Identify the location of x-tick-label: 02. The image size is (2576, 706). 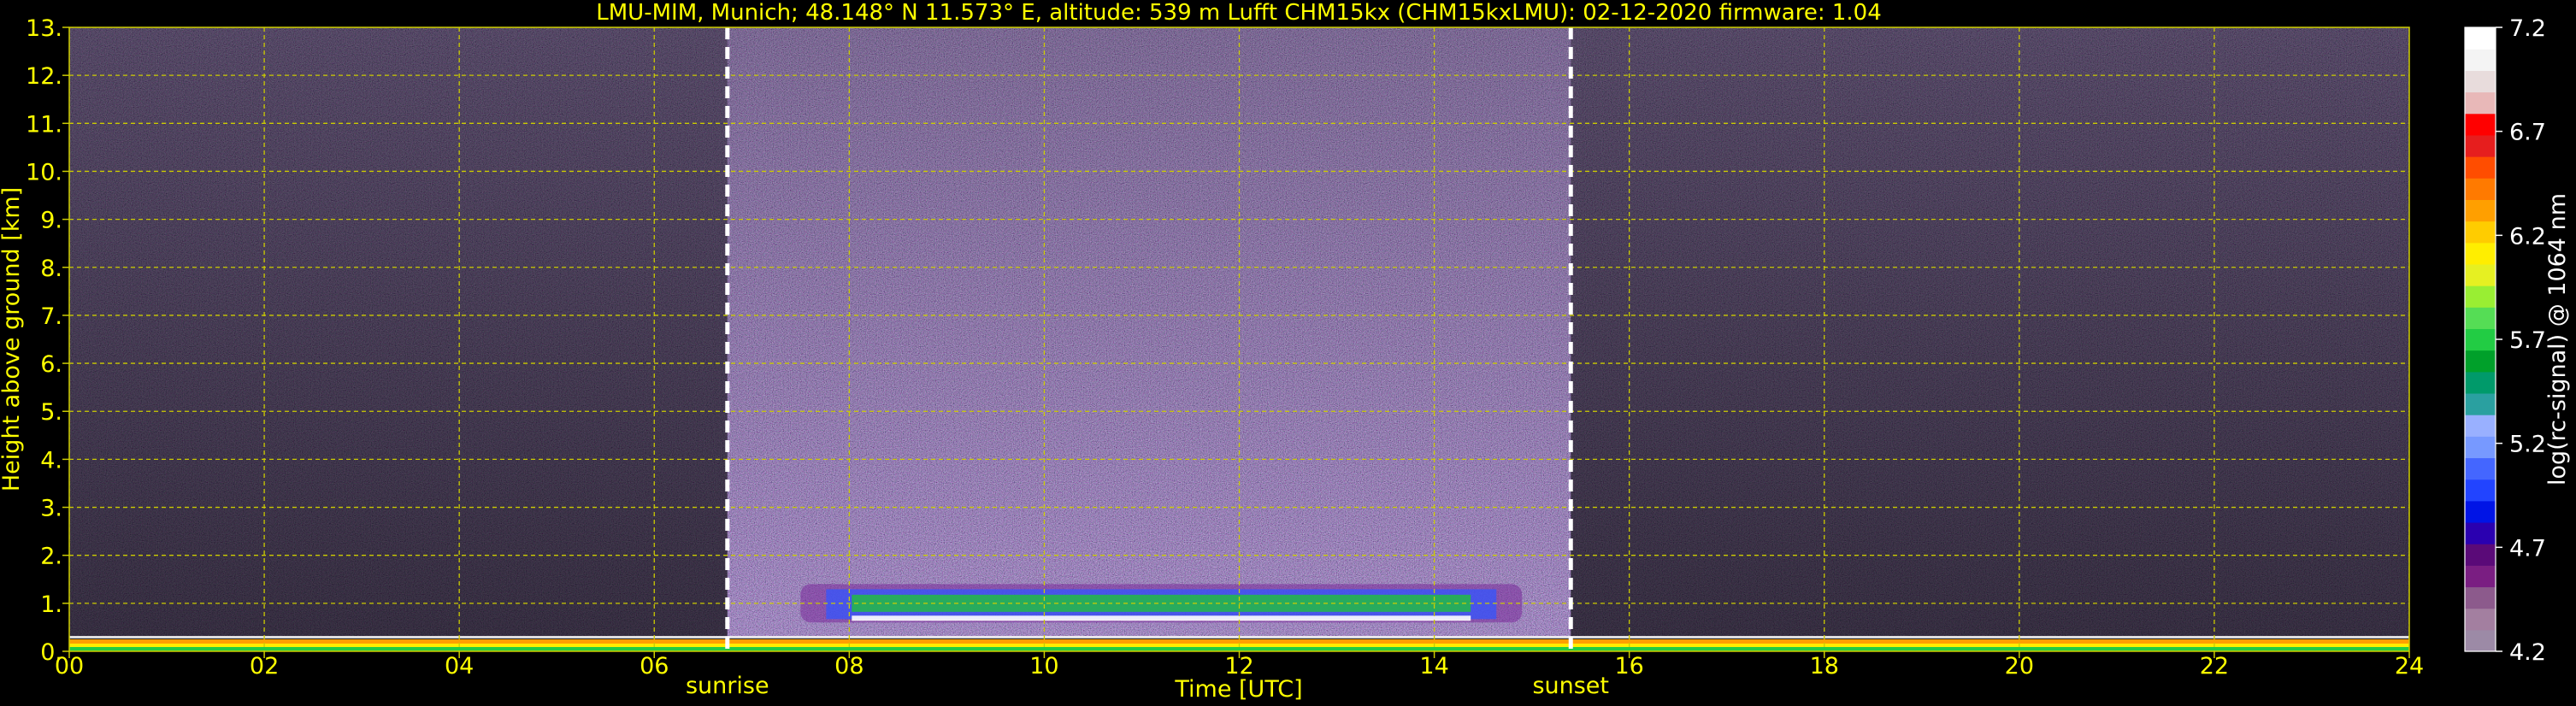
(264, 666).